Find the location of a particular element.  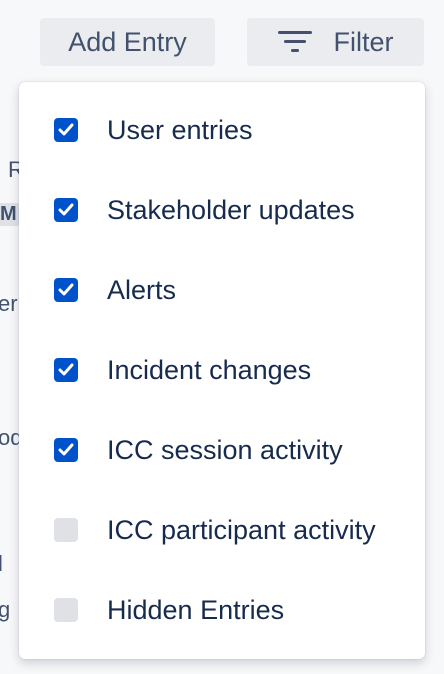

filter-option-label: User entries is located at coordinates (180, 129).